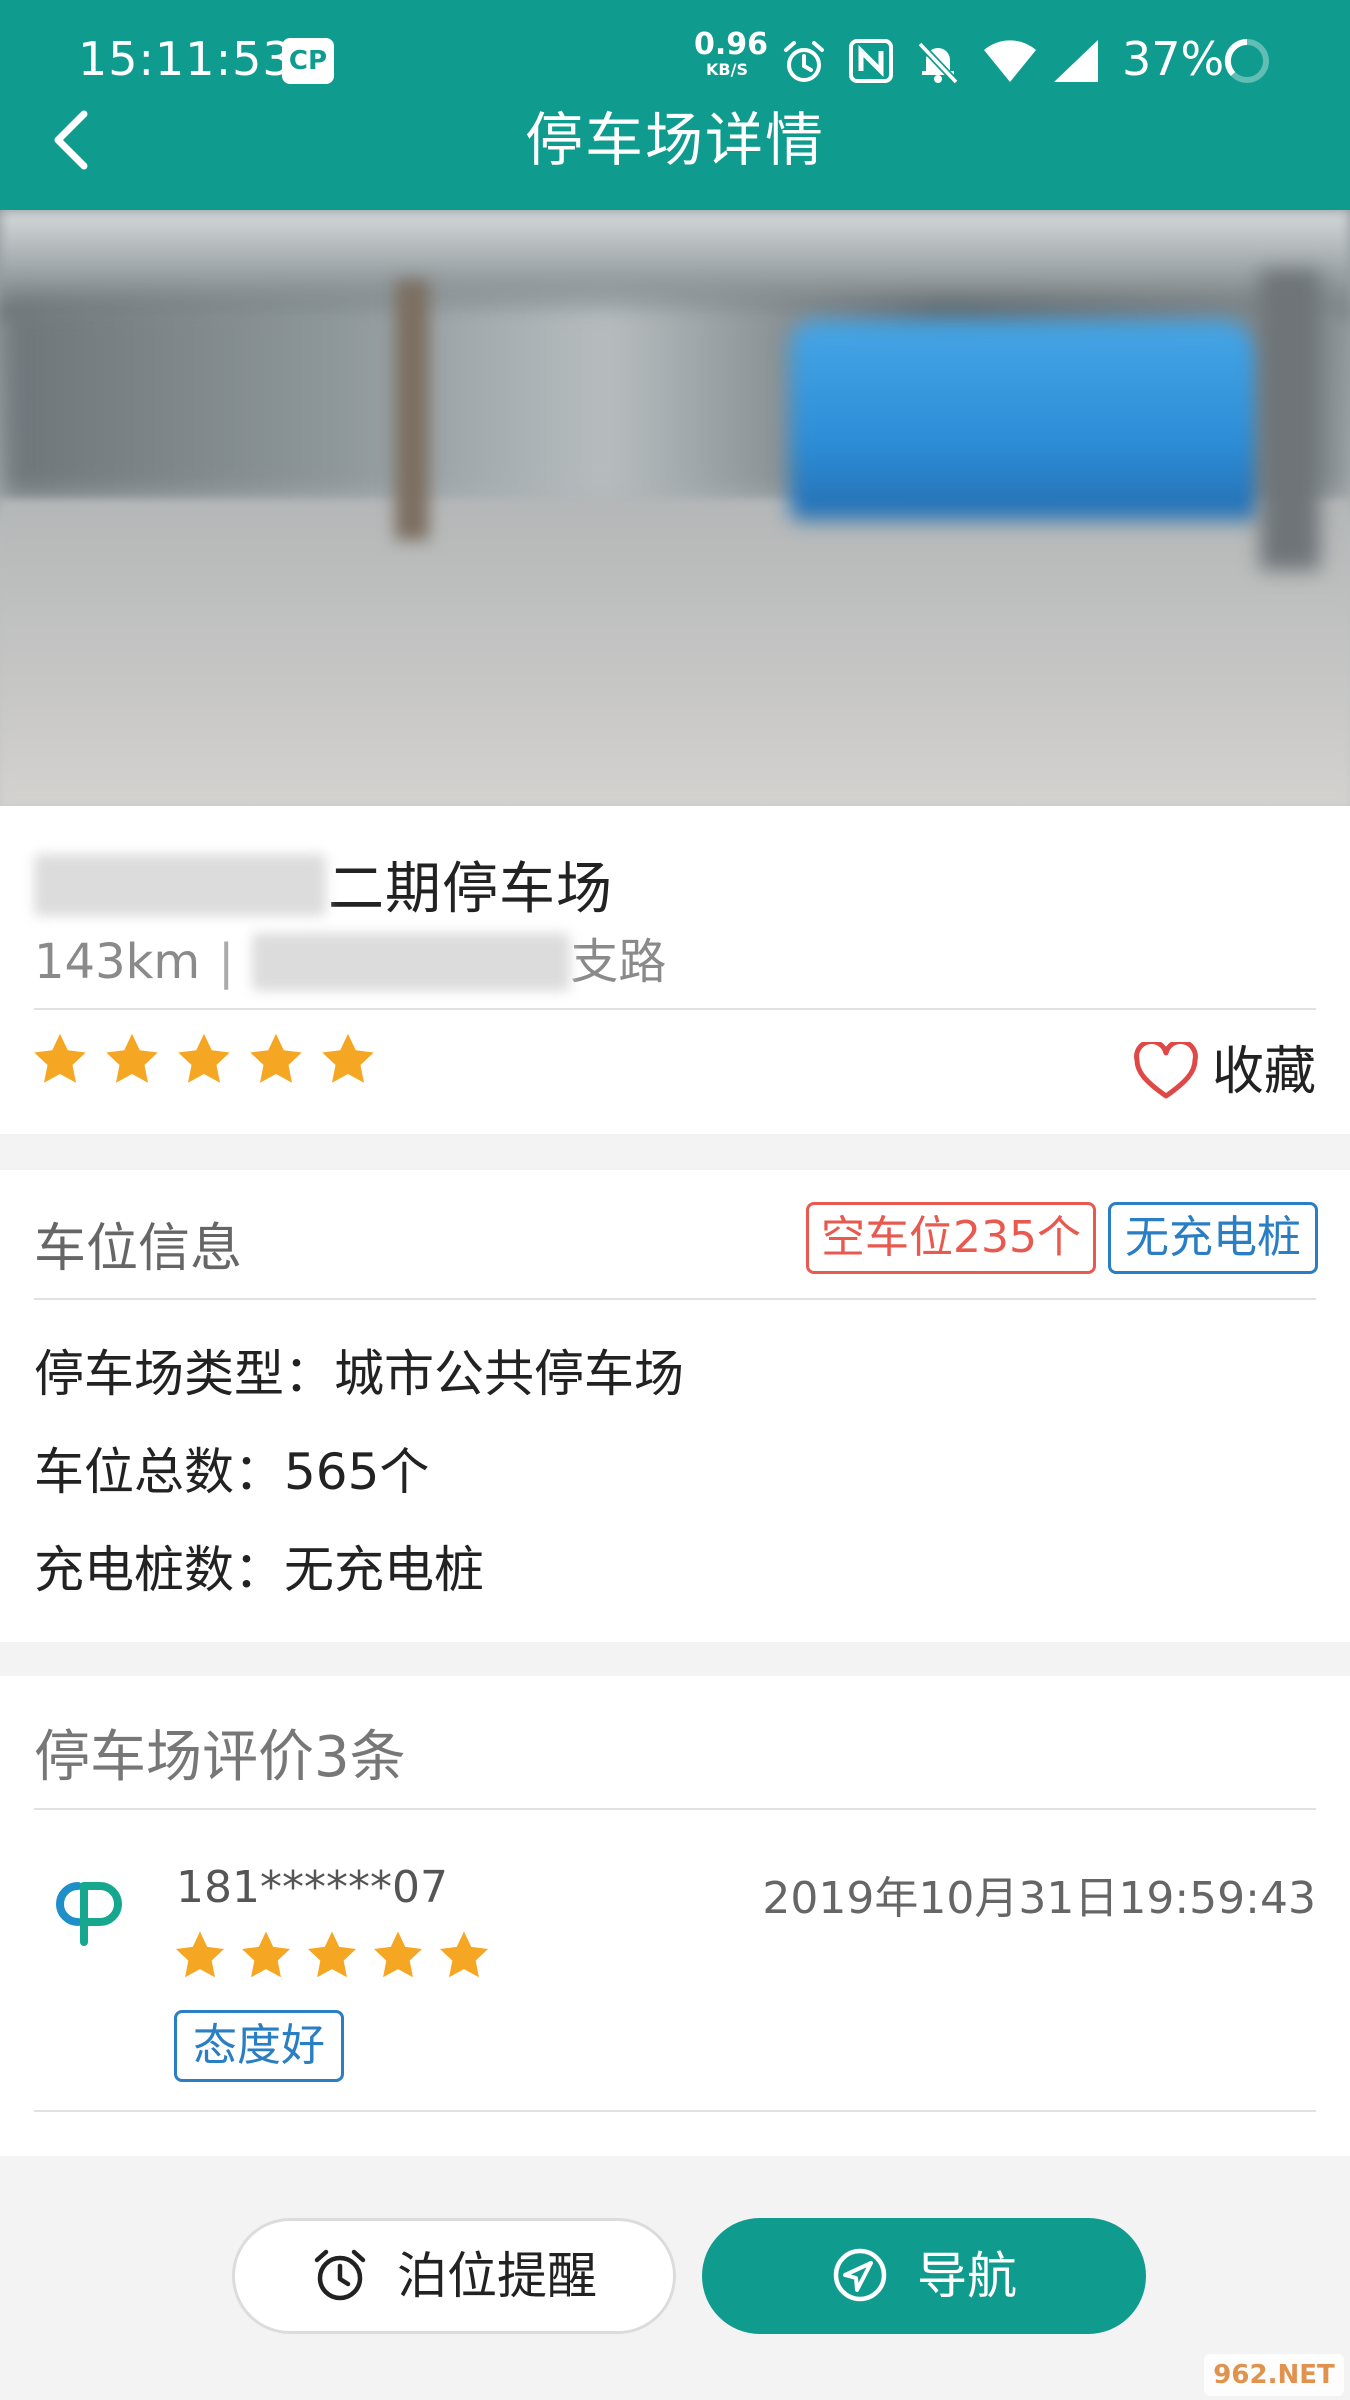  I want to click on lot-name-text: 二期停车场, so click(470, 889).